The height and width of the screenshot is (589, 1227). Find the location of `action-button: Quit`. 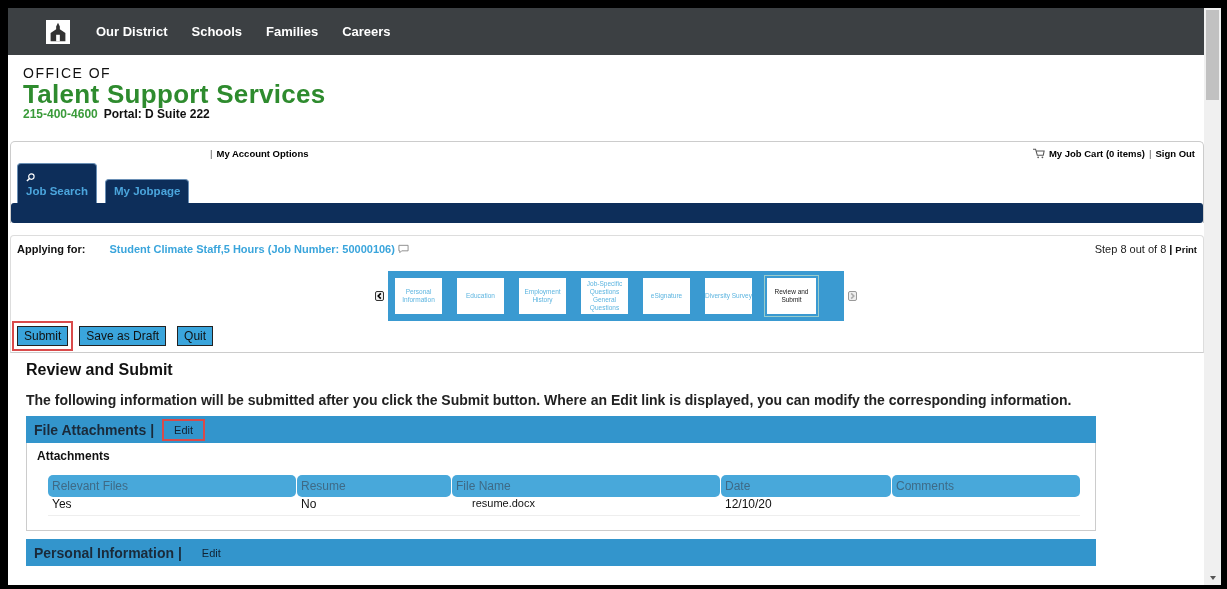

action-button: Quit is located at coordinates (195, 336).